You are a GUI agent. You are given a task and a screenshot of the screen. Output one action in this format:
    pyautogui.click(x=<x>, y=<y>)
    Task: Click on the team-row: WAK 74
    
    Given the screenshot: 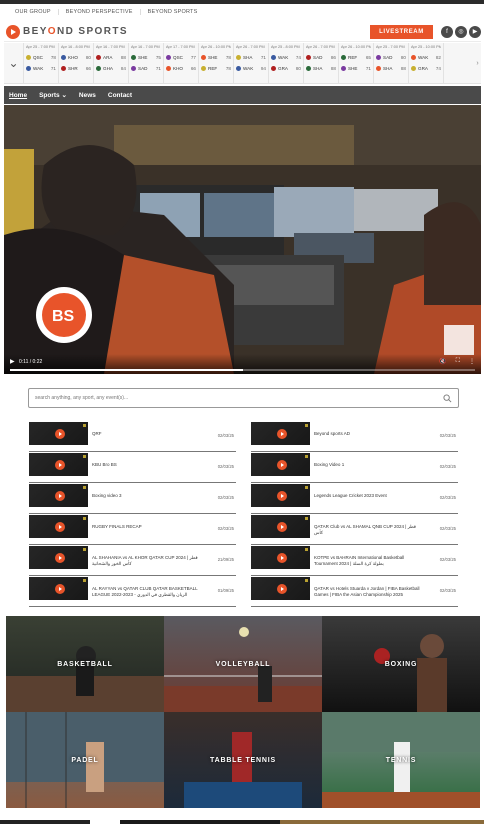 What is the action you would take?
    pyautogui.click(x=286, y=57)
    